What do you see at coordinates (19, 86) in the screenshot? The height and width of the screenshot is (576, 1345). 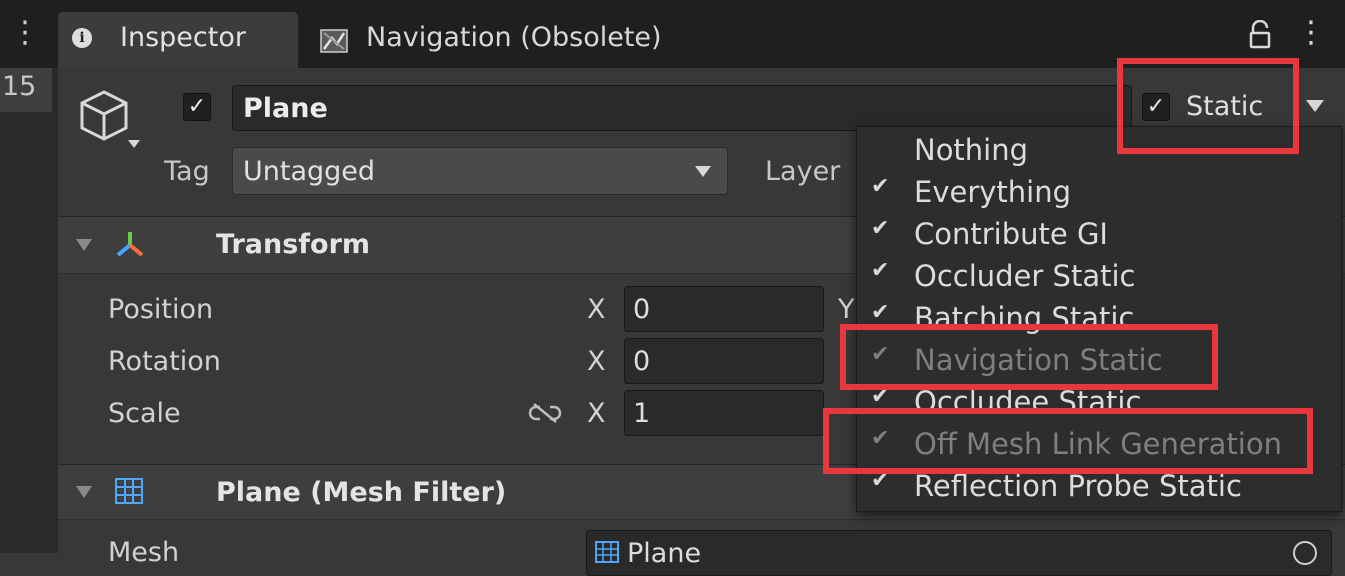 I see `left-panel-number: 15` at bounding box center [19, 86].